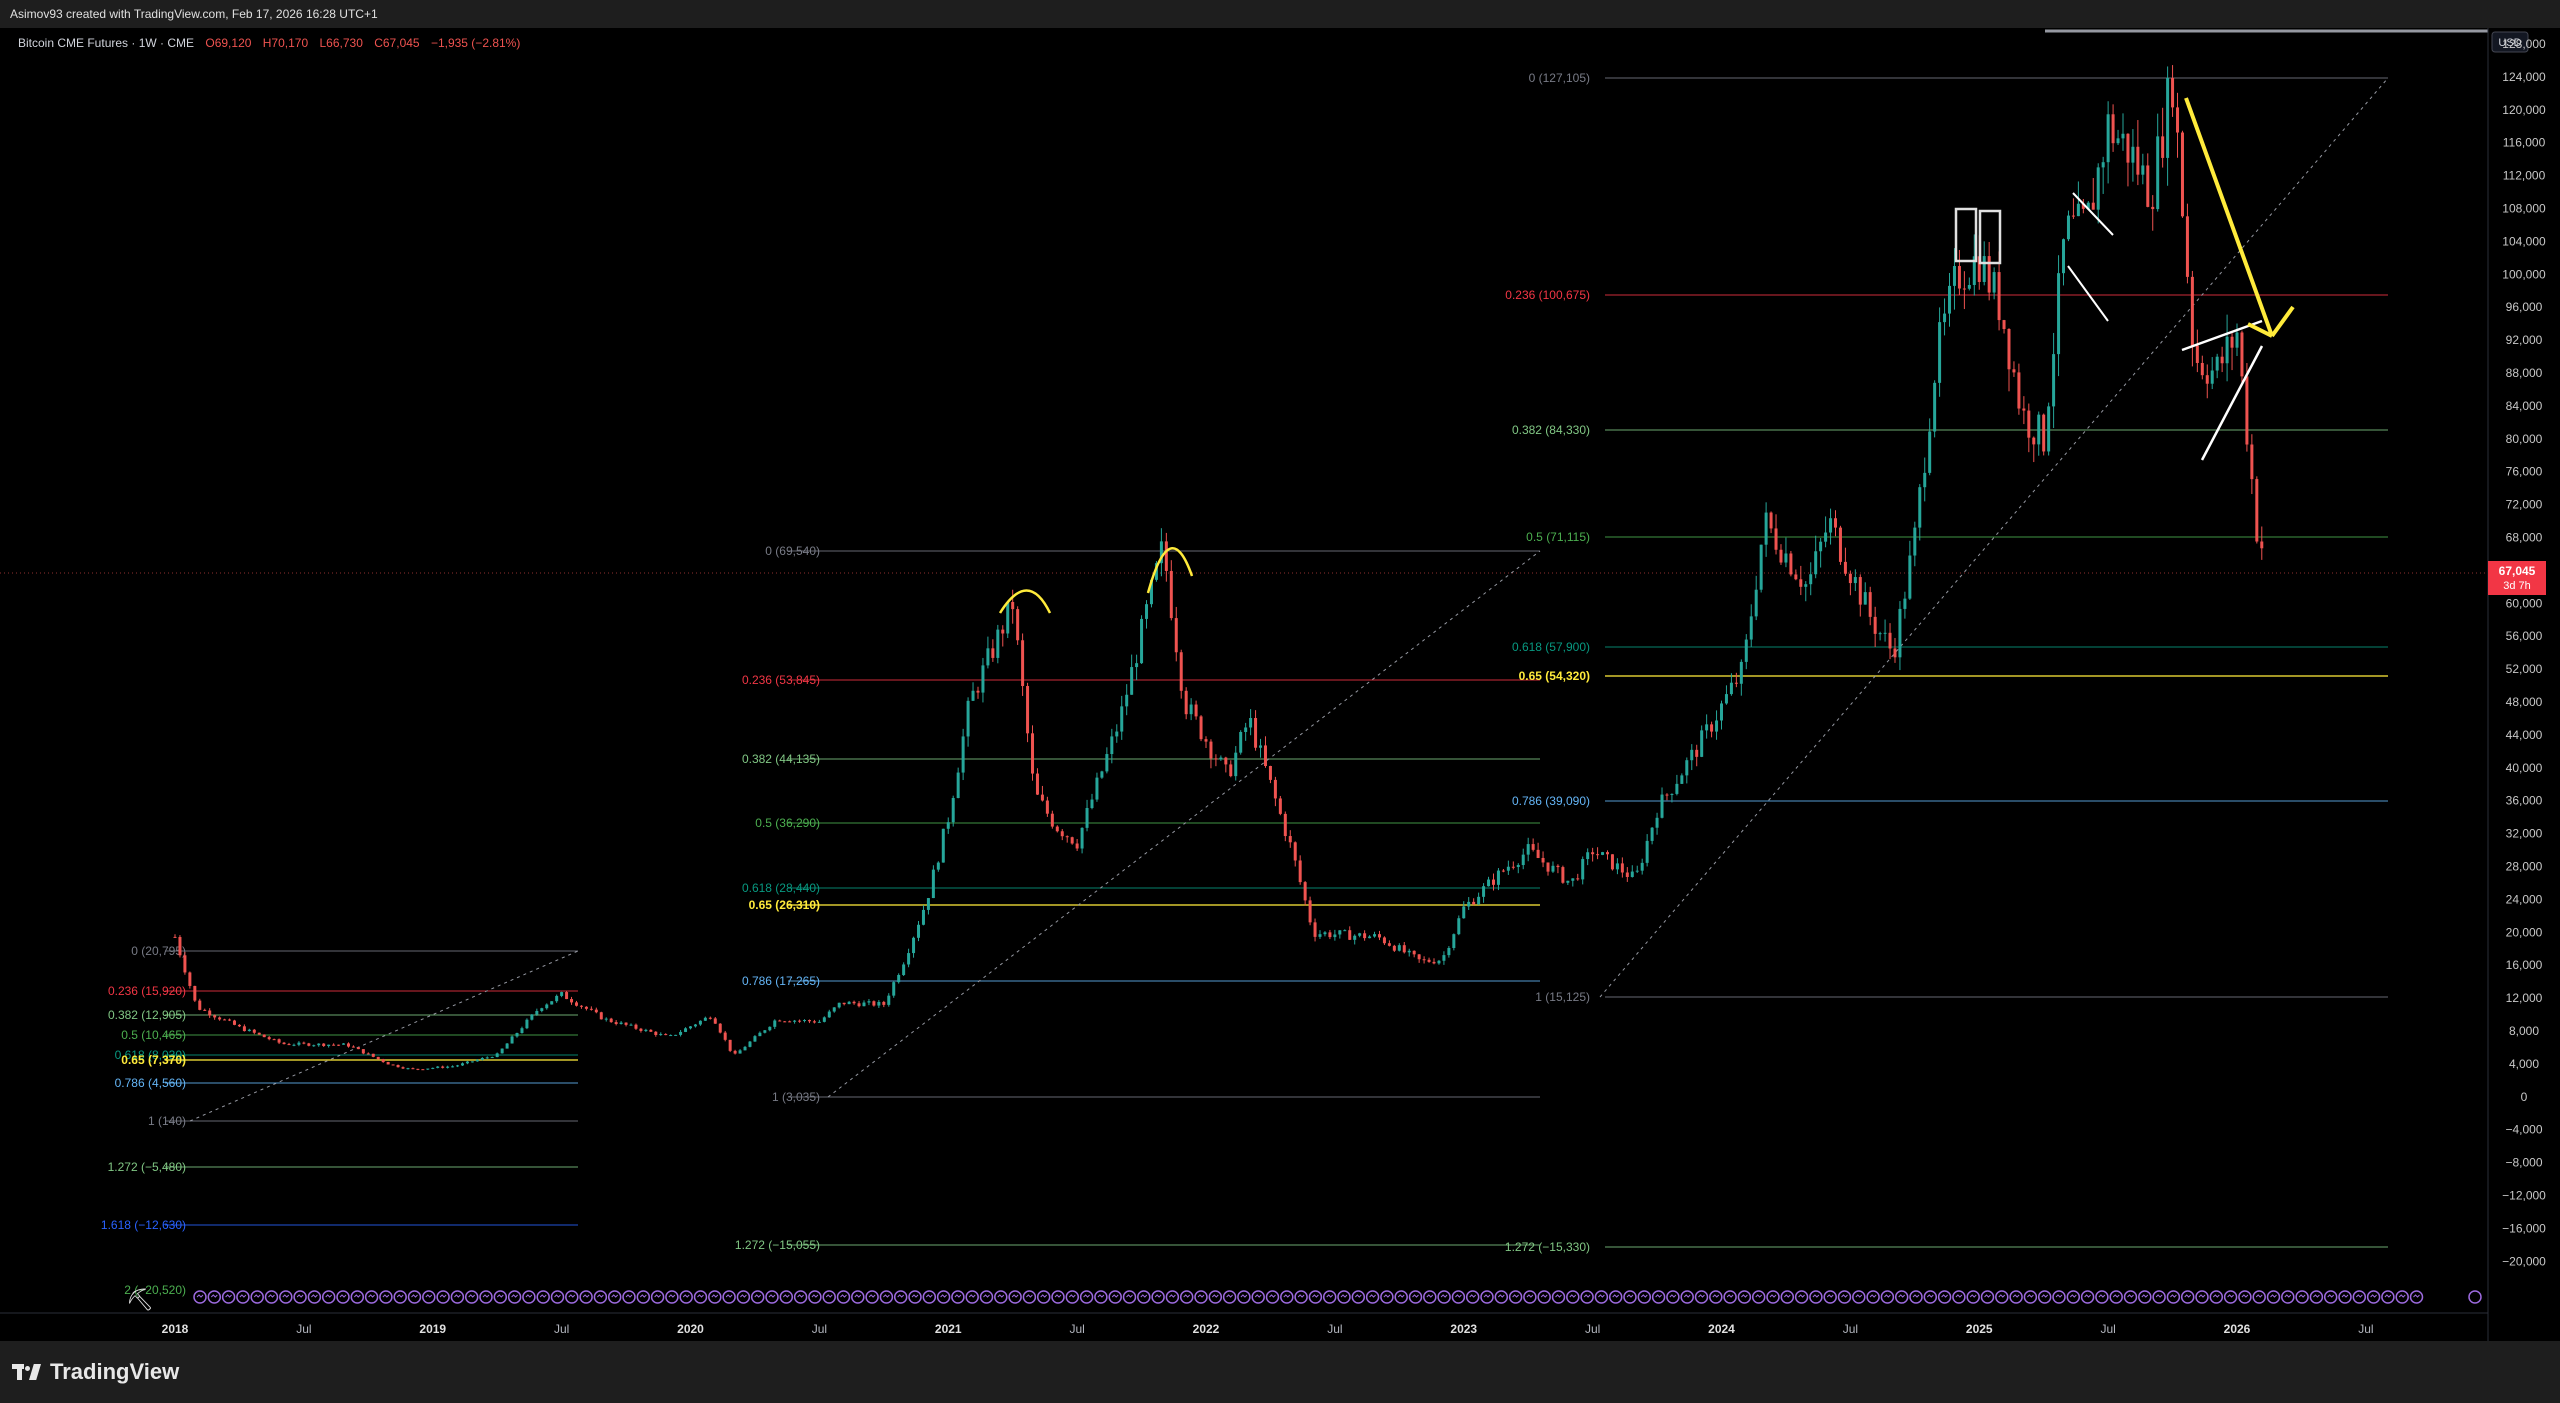 The width and height of the screenshot is (2560, 1403). Describe the element at coordinates (158, 951) in the screenshot. I see `fib-level-label: 0 (20,795)` at that location.